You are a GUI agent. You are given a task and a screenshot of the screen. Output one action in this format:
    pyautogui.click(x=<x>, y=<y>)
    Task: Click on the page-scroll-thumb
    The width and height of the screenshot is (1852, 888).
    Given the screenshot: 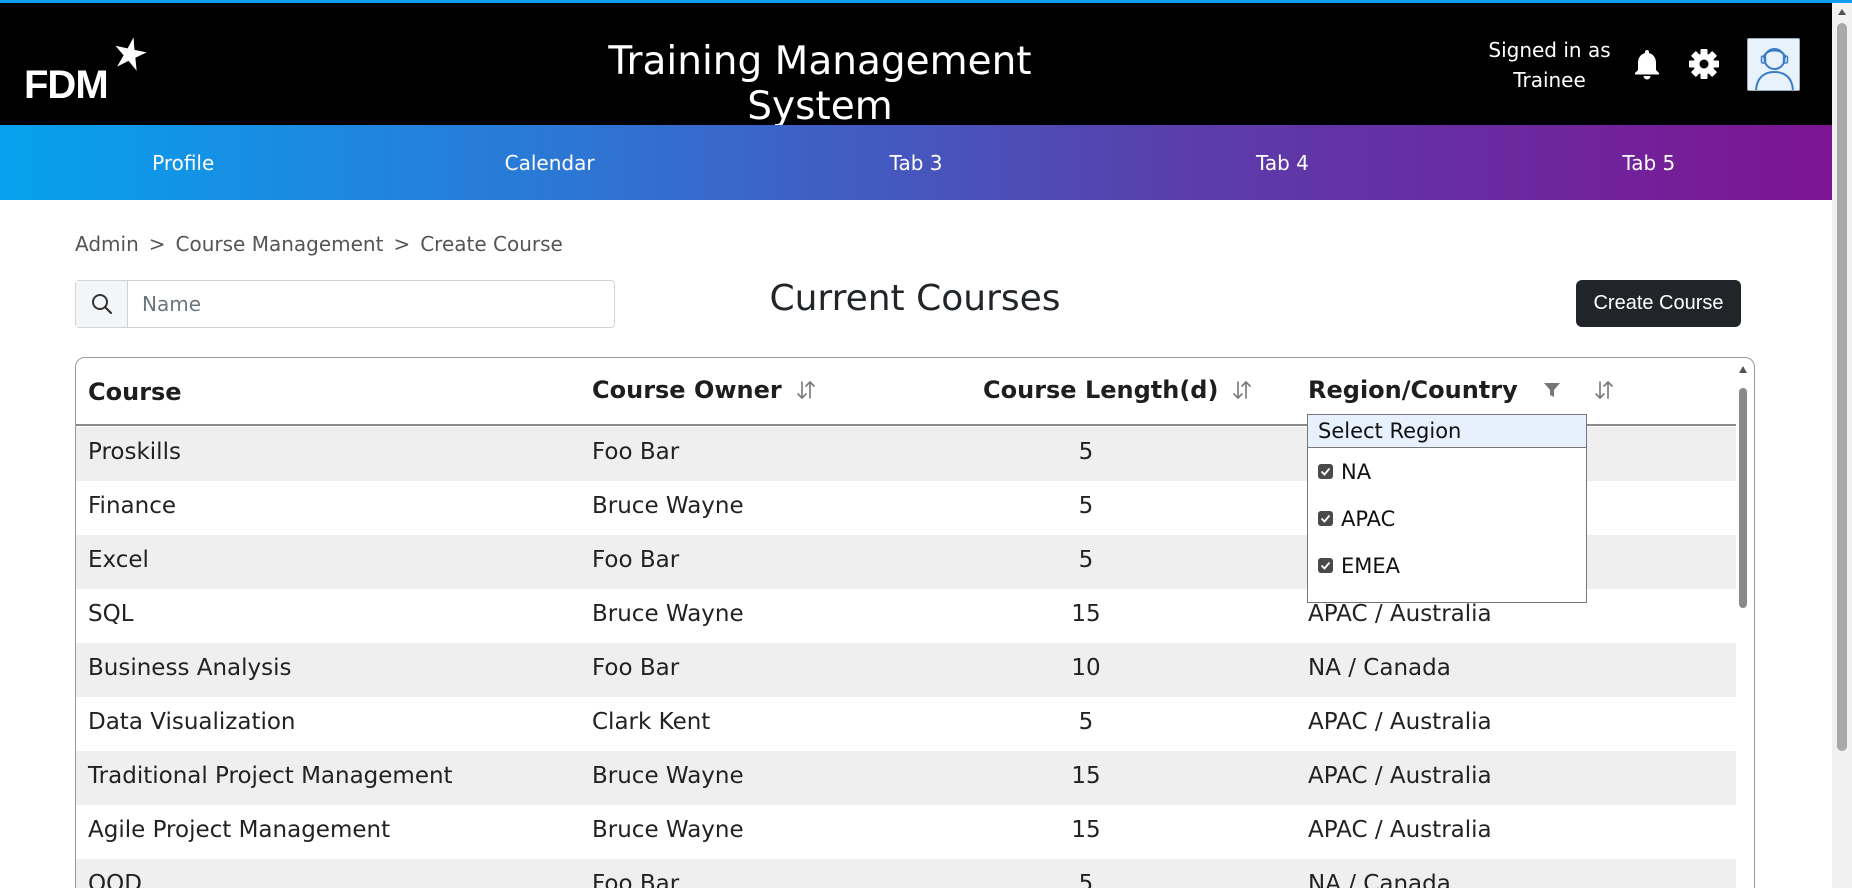 What is the action you would take?
    pyautogui.click(x=1842, y=387)
    